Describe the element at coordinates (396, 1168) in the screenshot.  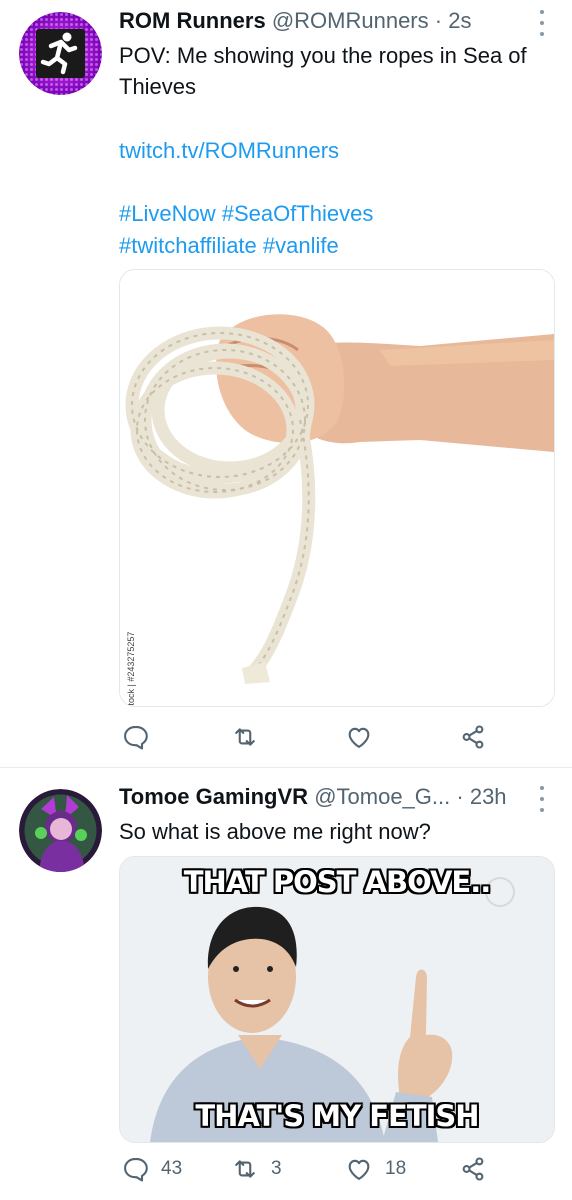
I see `like-count: 18` at that location.